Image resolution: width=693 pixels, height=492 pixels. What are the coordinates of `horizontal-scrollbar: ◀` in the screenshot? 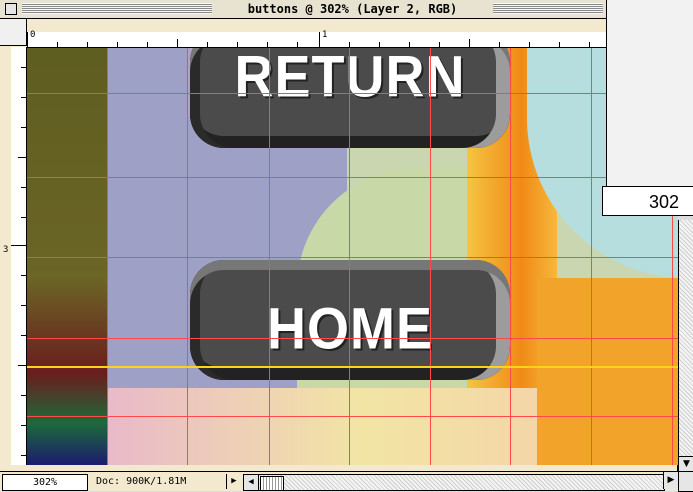 It's located at (454, 482).